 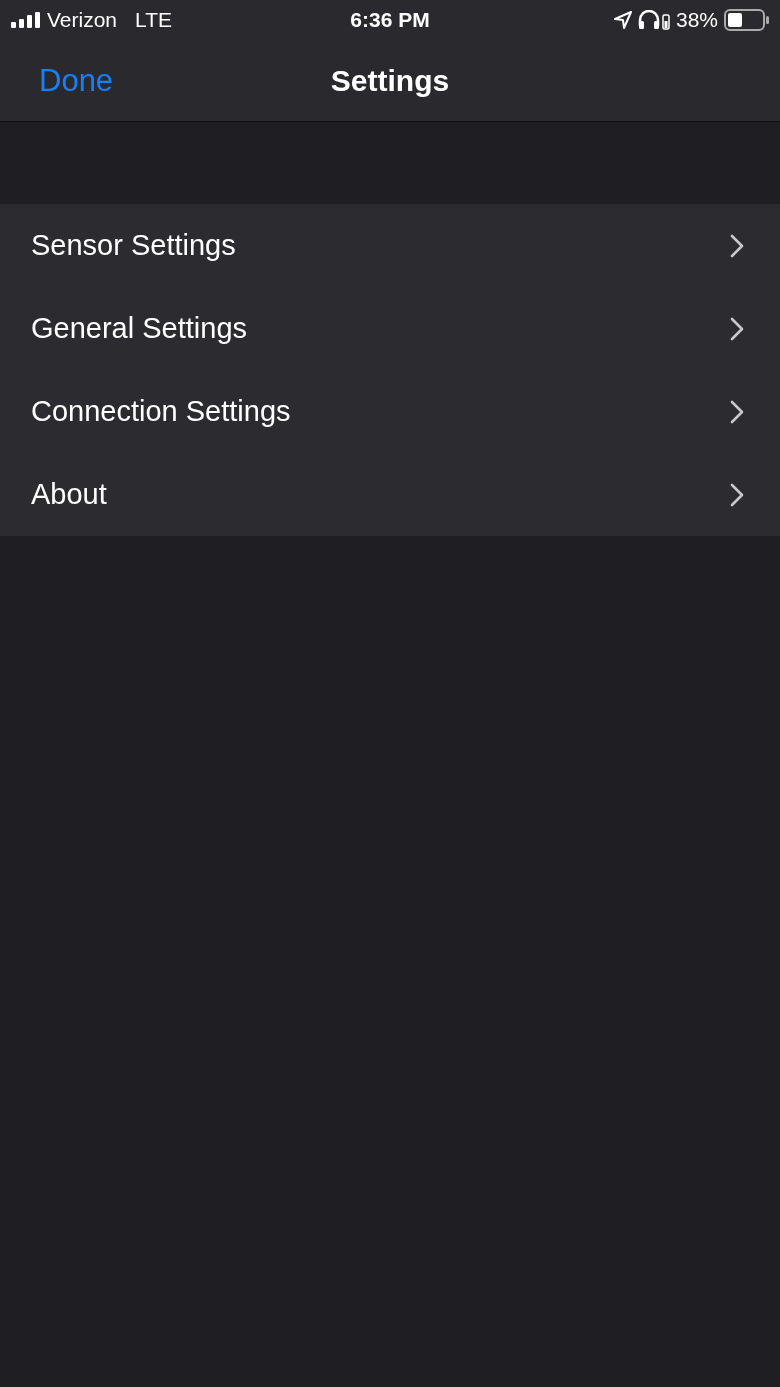 What do you see at coordinates (622, 20) in the screenshot?
I see `location-arrow-icon` at bounding box center [622, 20].